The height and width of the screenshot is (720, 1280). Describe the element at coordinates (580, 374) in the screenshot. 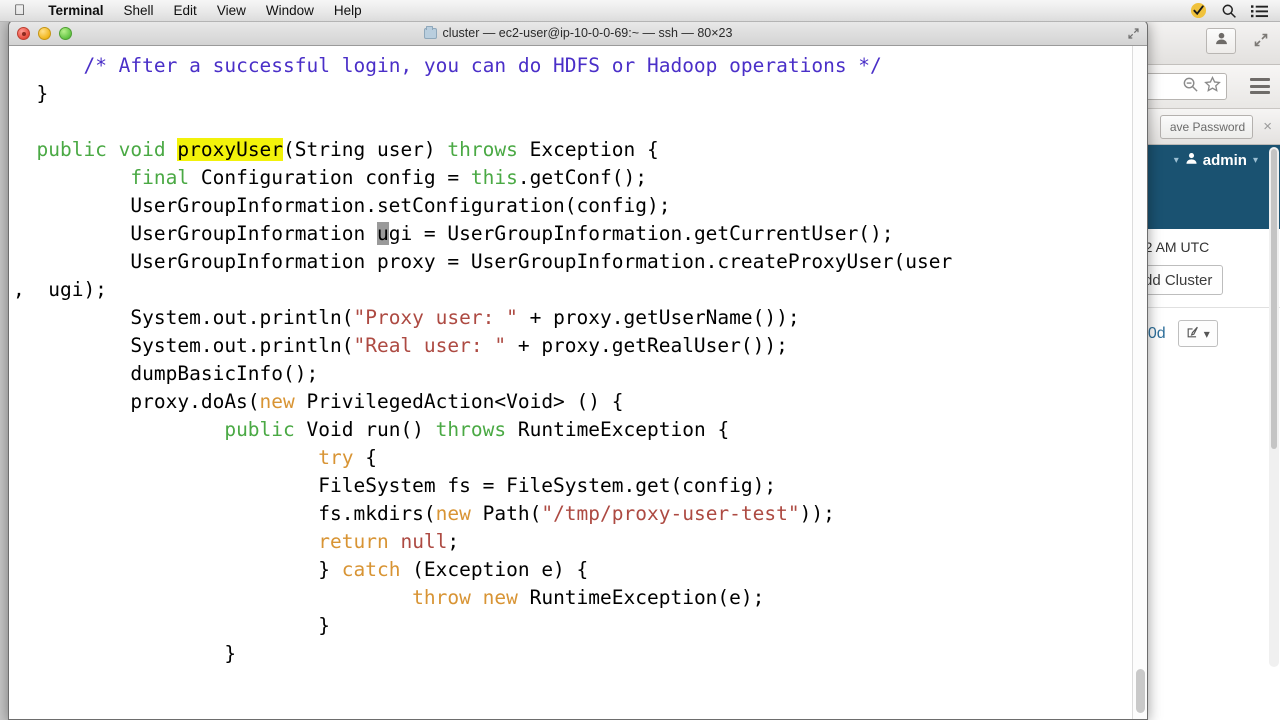

I see `code-line: dumpBasicInfo();` at that location.